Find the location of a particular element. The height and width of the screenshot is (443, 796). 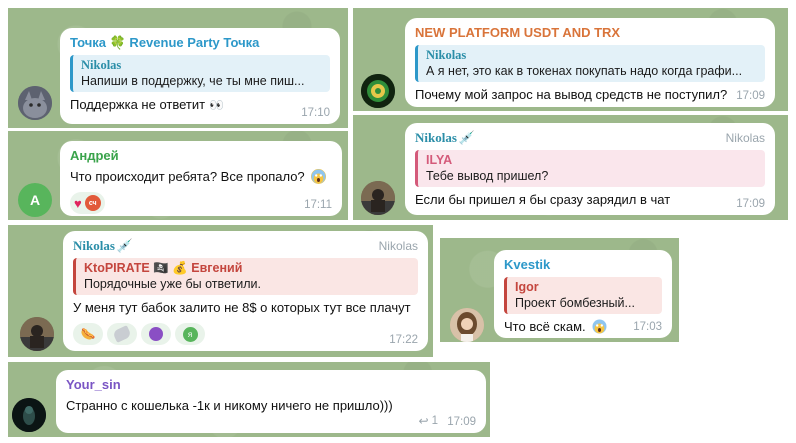

message-time: 17:11 is located at coordinates (318, 205).